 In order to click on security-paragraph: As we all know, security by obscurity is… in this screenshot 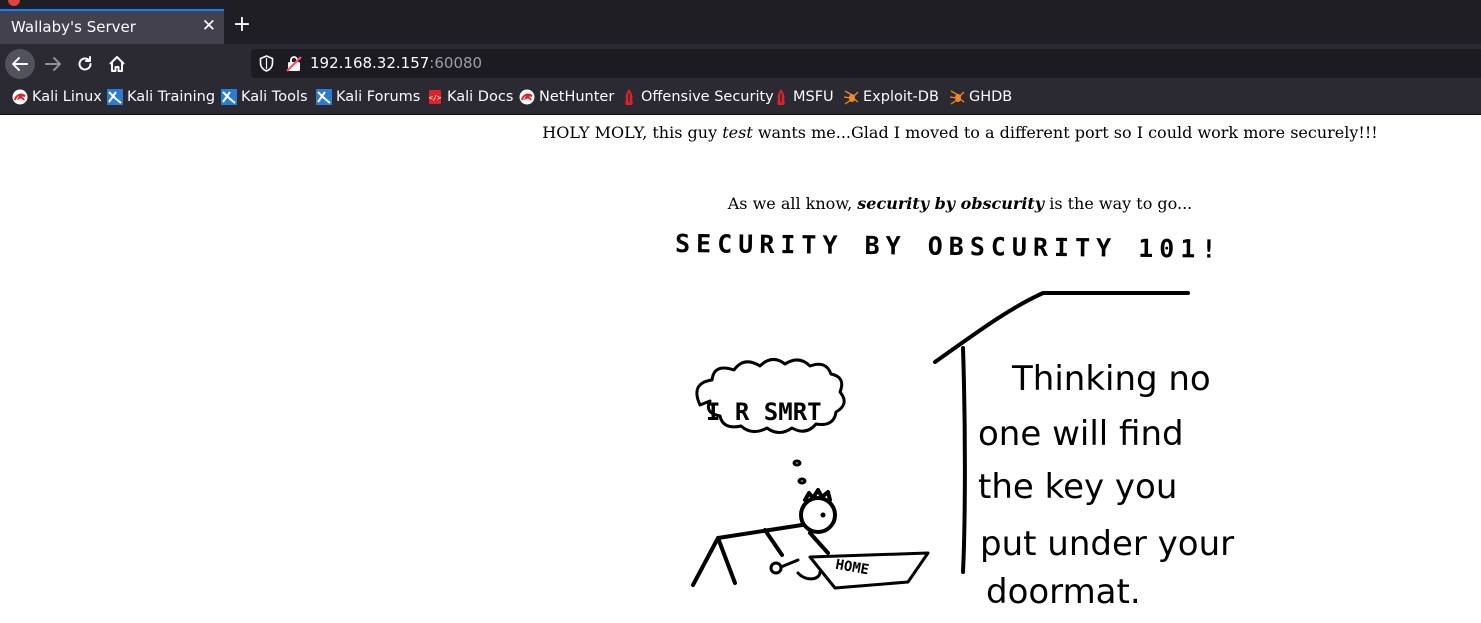, I will do `click(960, 203)`.